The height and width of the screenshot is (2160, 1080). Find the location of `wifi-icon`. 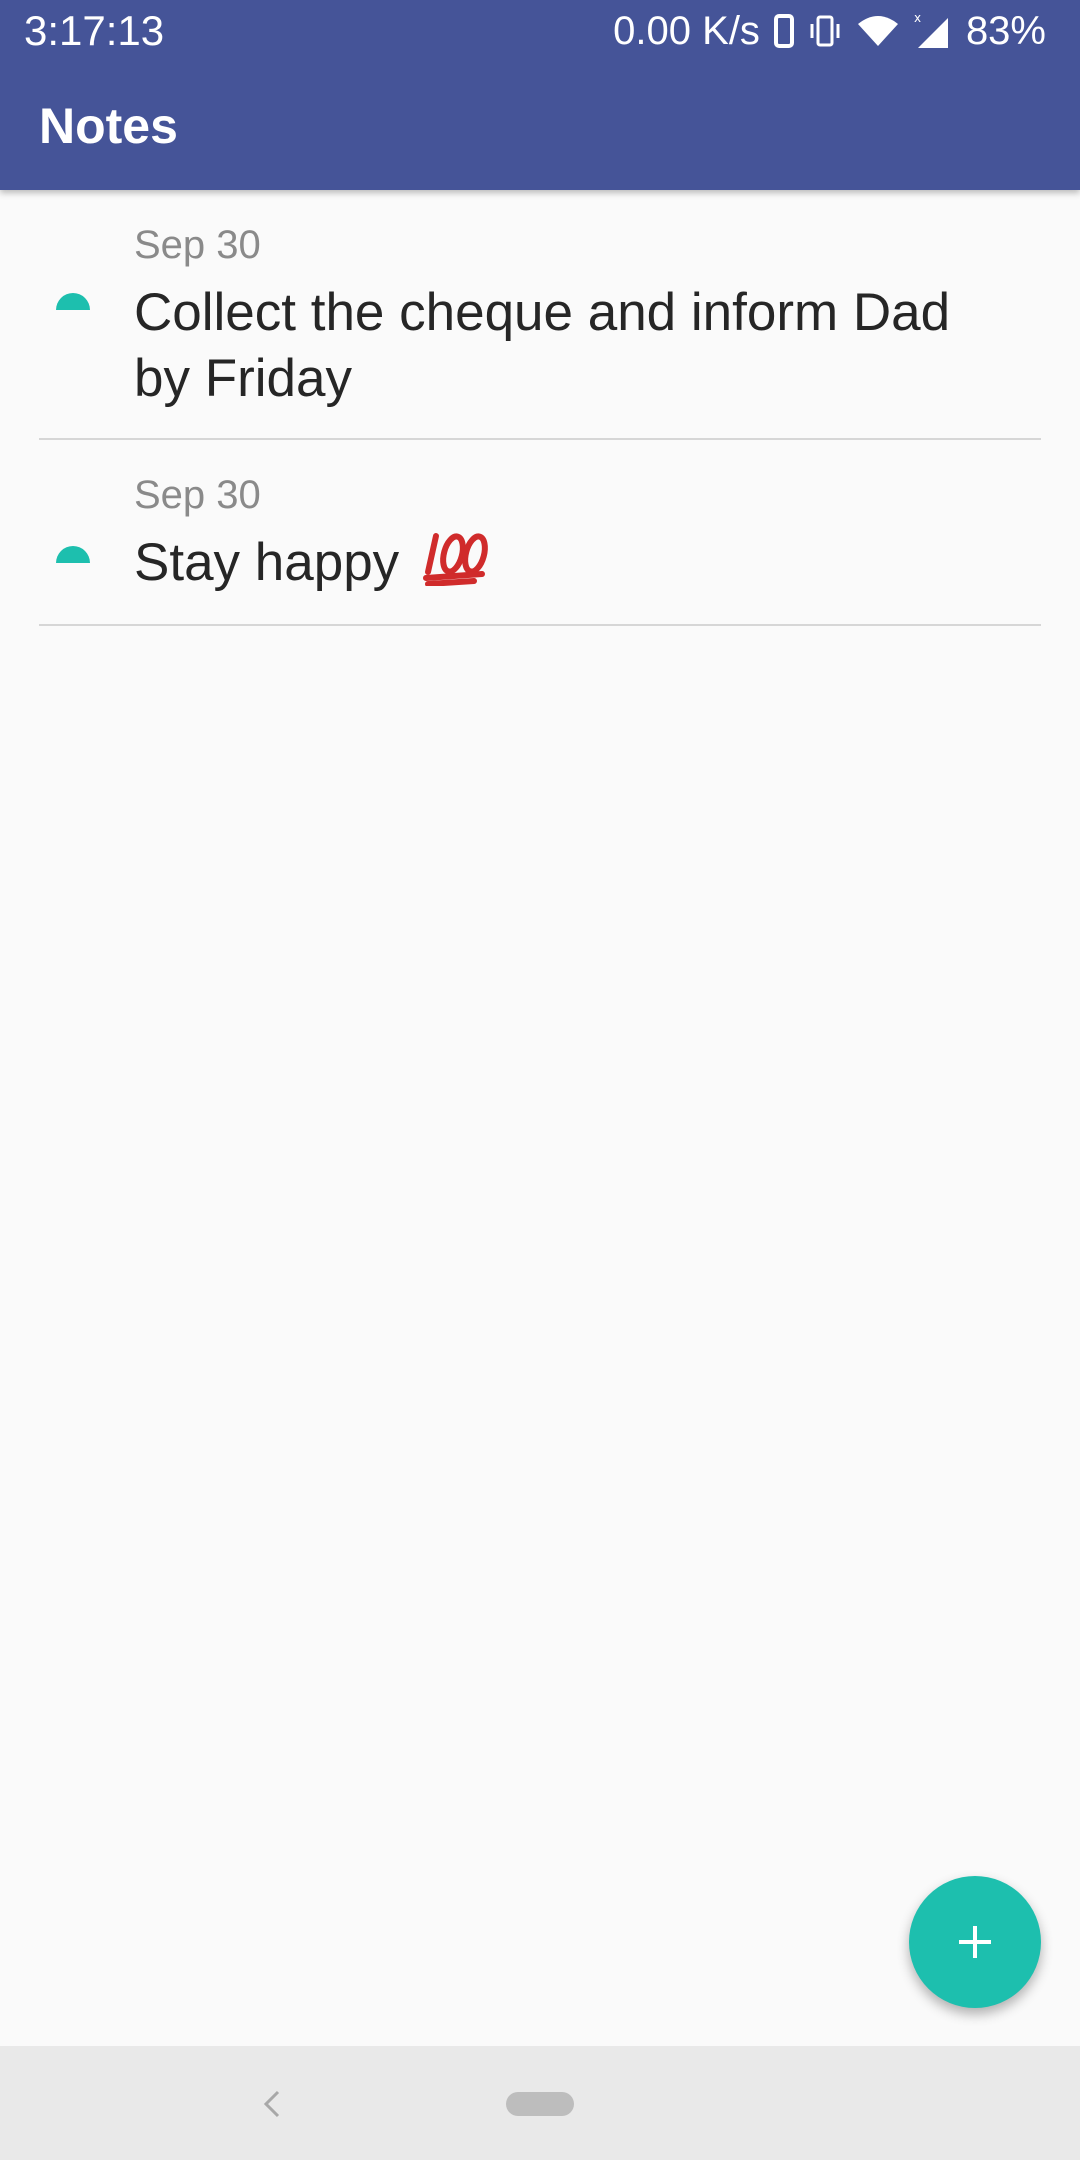

wifi-icon is located at coordinates (877, 31).